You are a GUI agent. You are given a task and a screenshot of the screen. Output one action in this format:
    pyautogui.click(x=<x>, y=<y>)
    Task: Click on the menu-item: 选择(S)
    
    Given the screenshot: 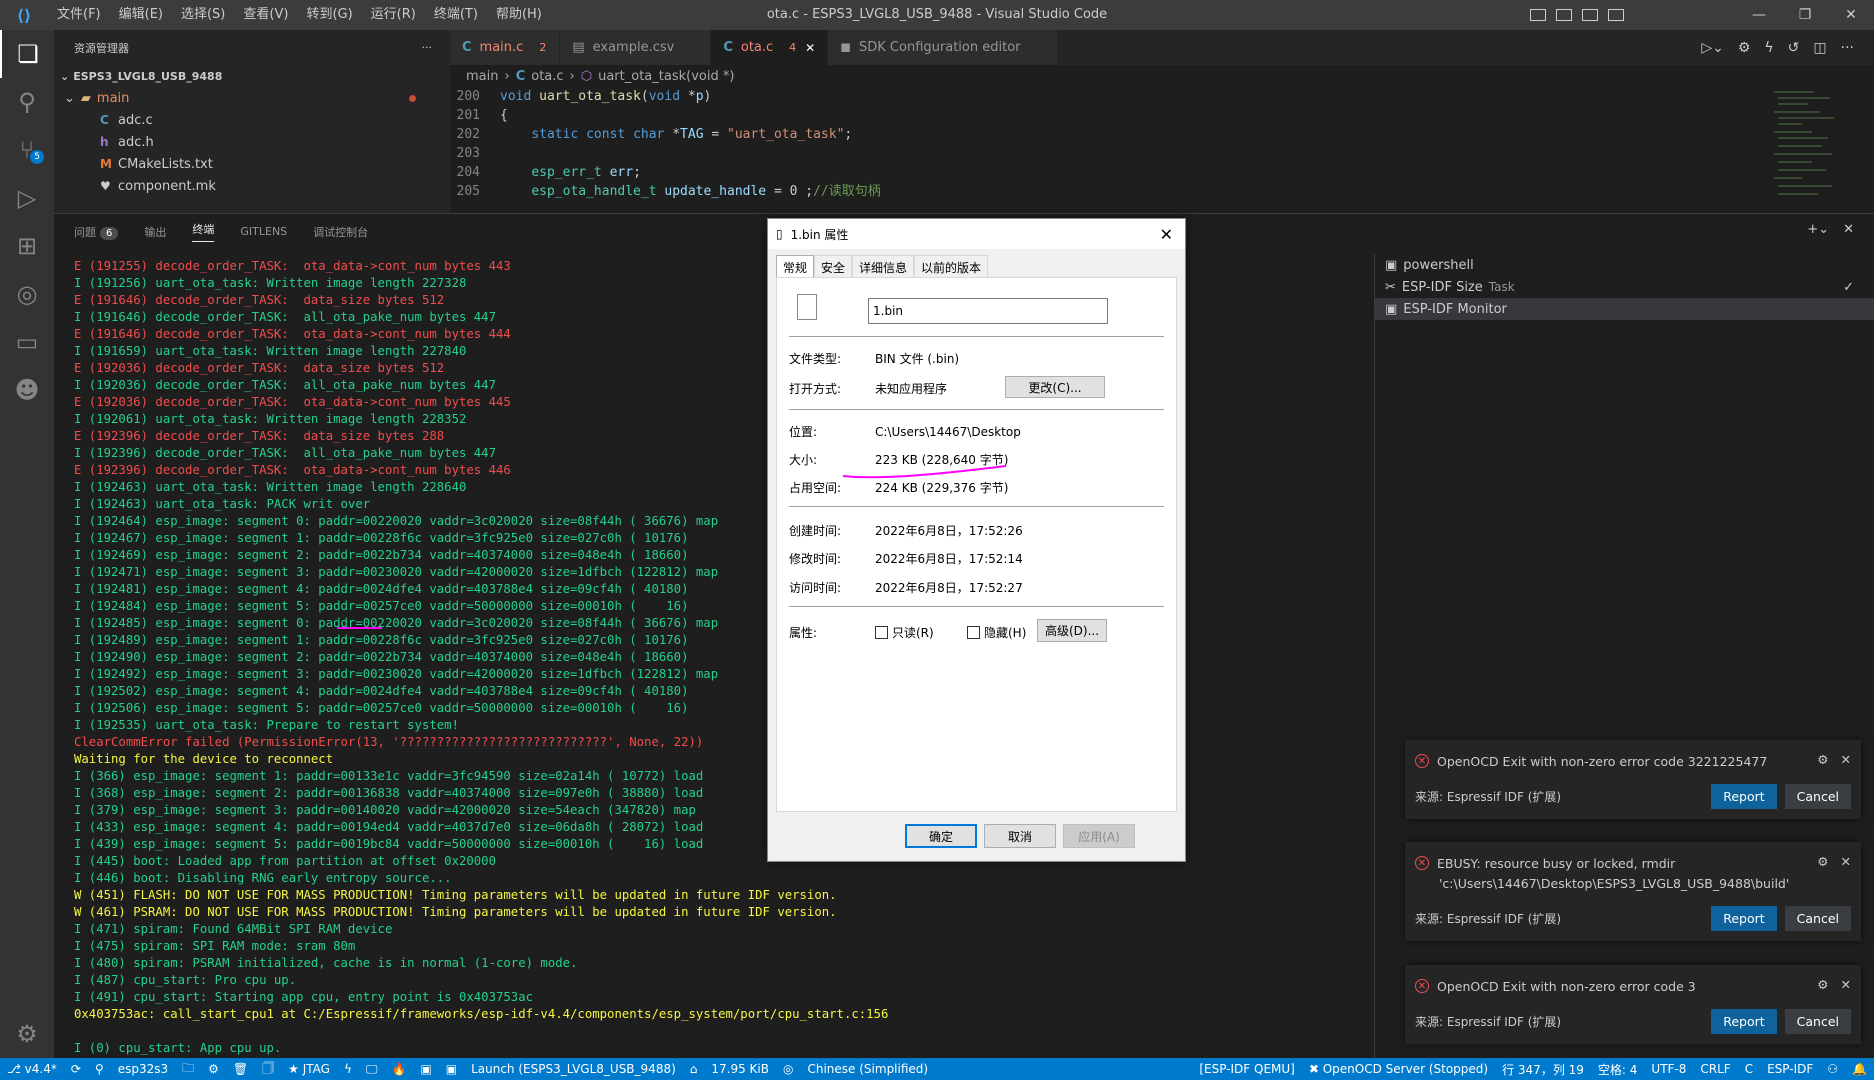 What is the action you would take?
    pyautogui.click(x=203, y=15)
    